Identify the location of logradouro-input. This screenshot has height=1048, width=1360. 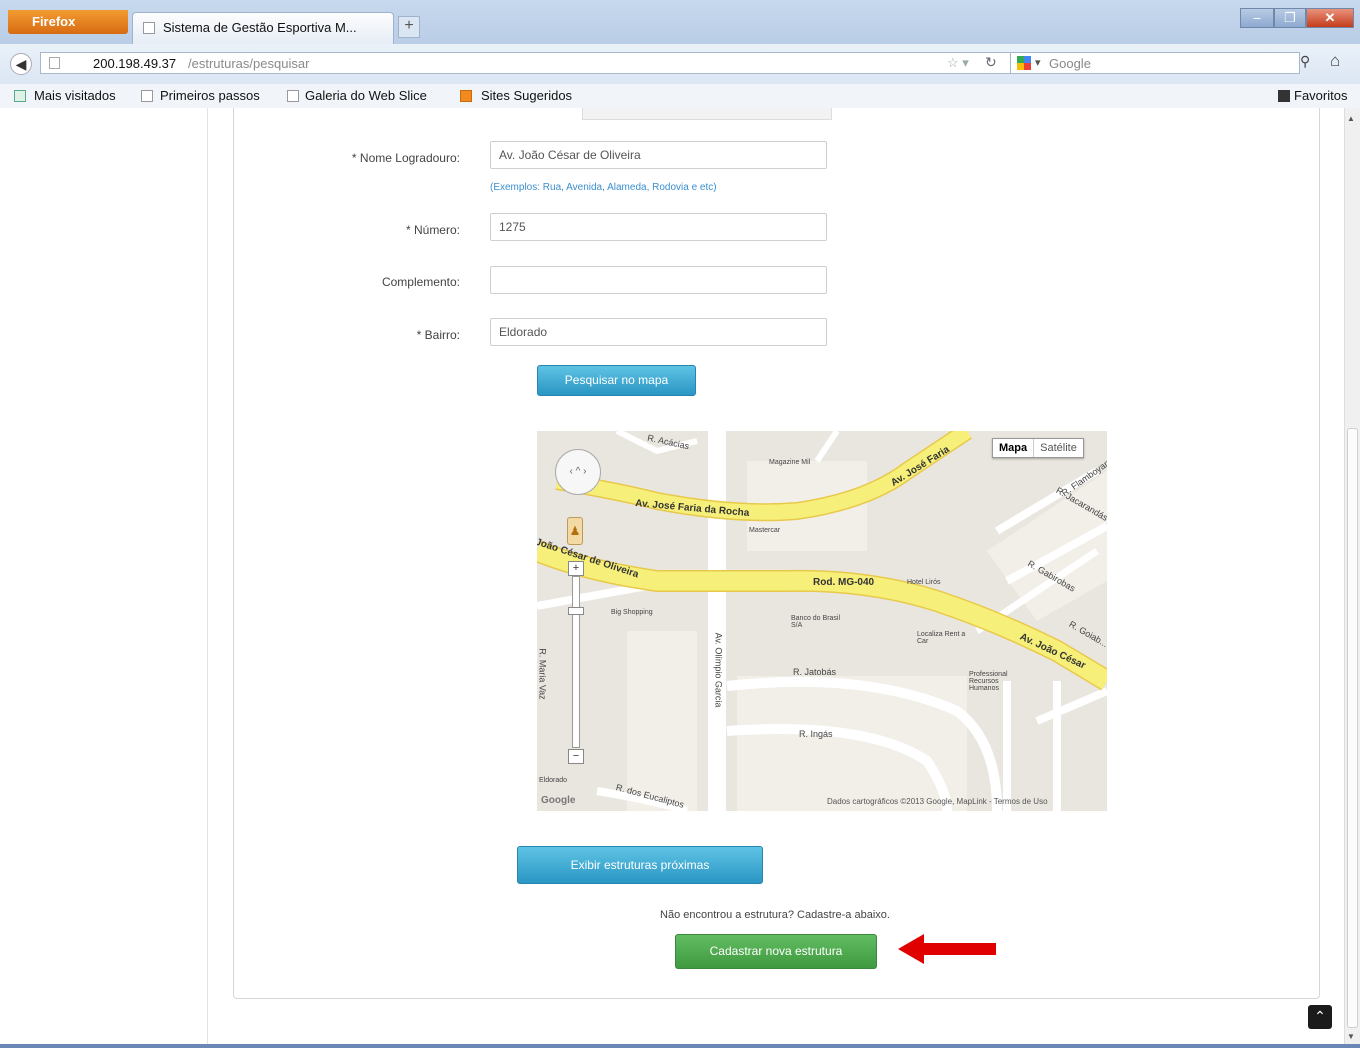
(658, 155).